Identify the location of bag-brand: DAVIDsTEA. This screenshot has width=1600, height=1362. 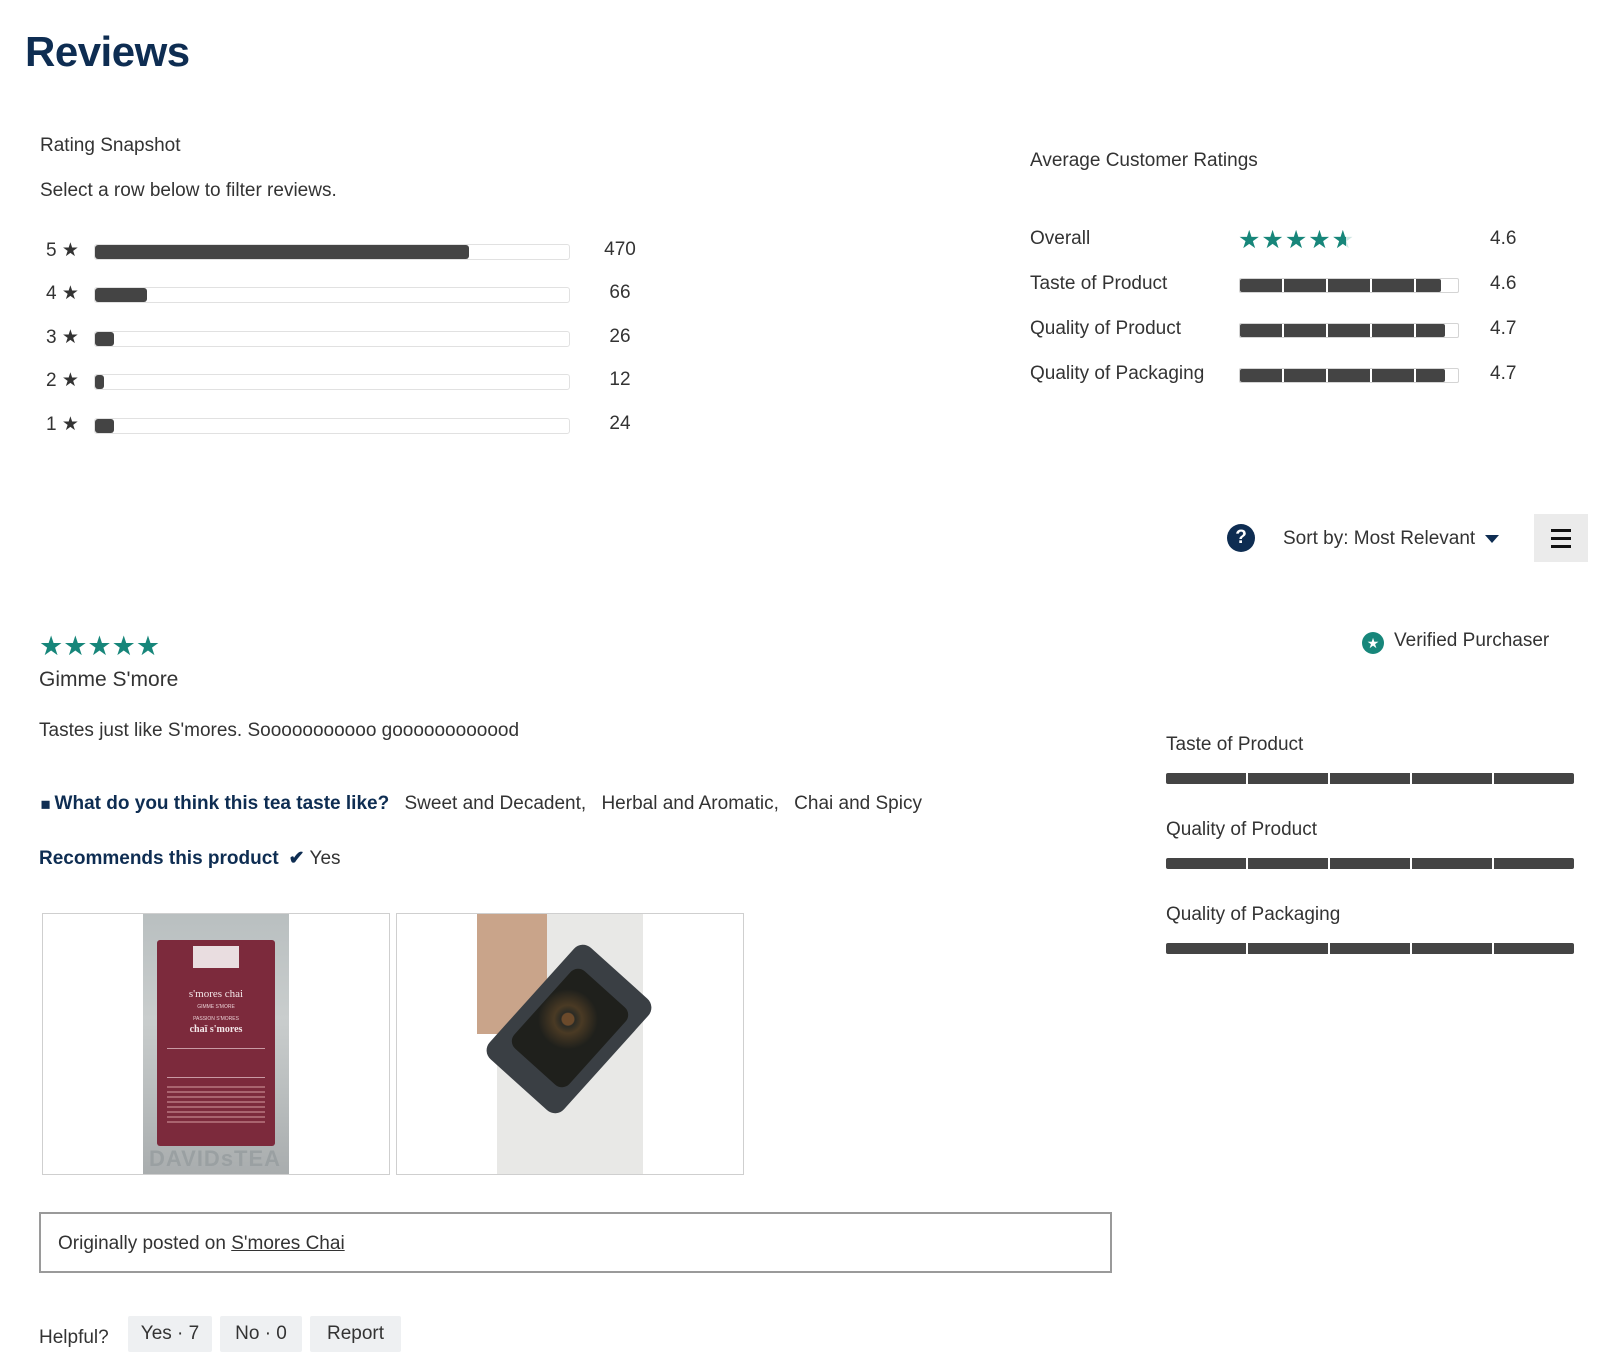
(215, 1158).